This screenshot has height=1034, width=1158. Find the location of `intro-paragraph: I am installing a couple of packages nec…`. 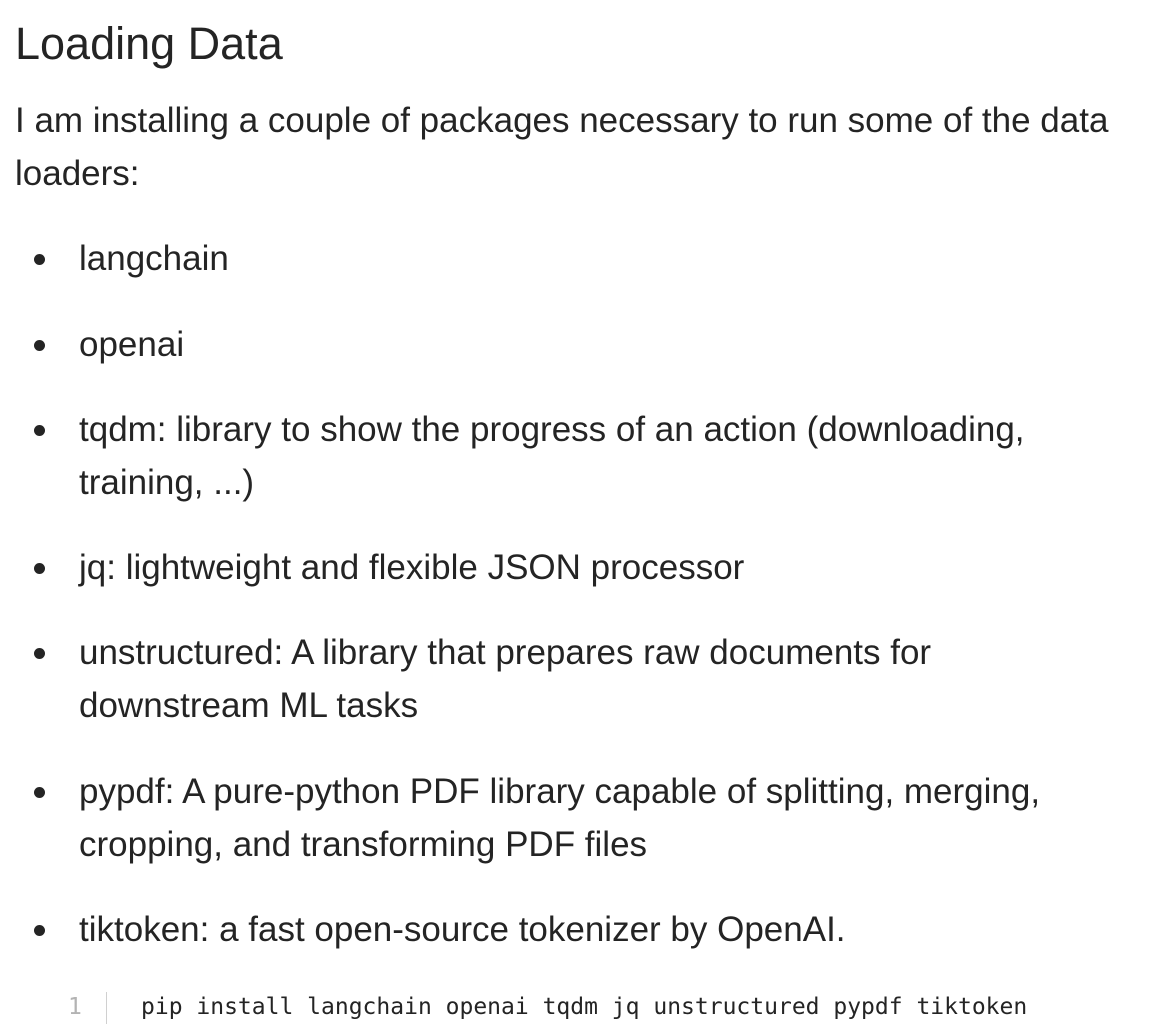

intro-paragraph: I am installing a couple of packages nec… is located at coordinates (562, 147).